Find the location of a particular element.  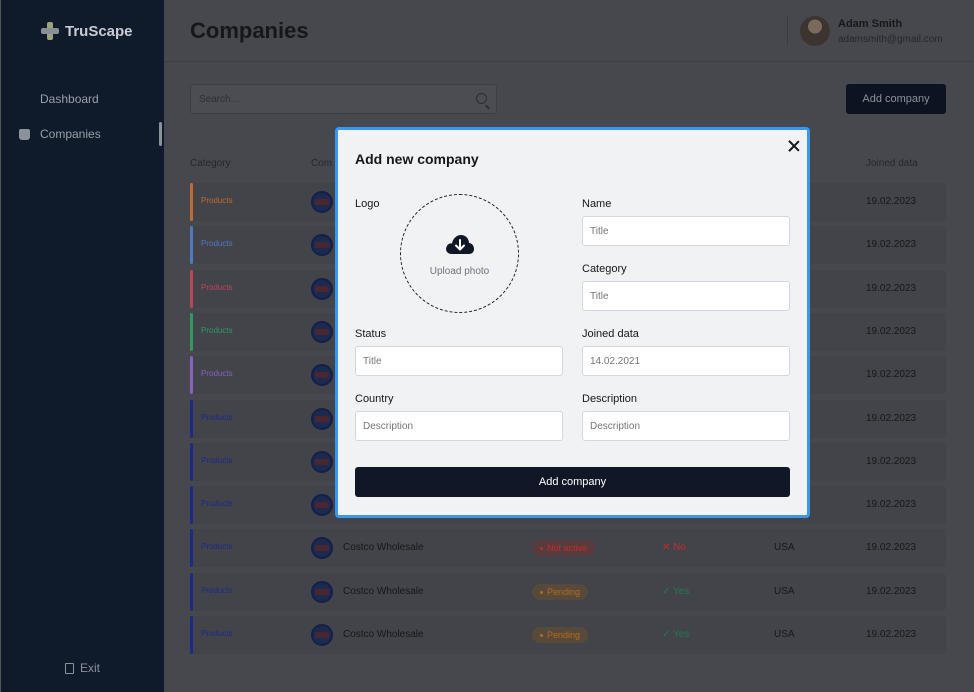

sidebar-item-dashboard: Dashboard is located at coordinates (59, 99).